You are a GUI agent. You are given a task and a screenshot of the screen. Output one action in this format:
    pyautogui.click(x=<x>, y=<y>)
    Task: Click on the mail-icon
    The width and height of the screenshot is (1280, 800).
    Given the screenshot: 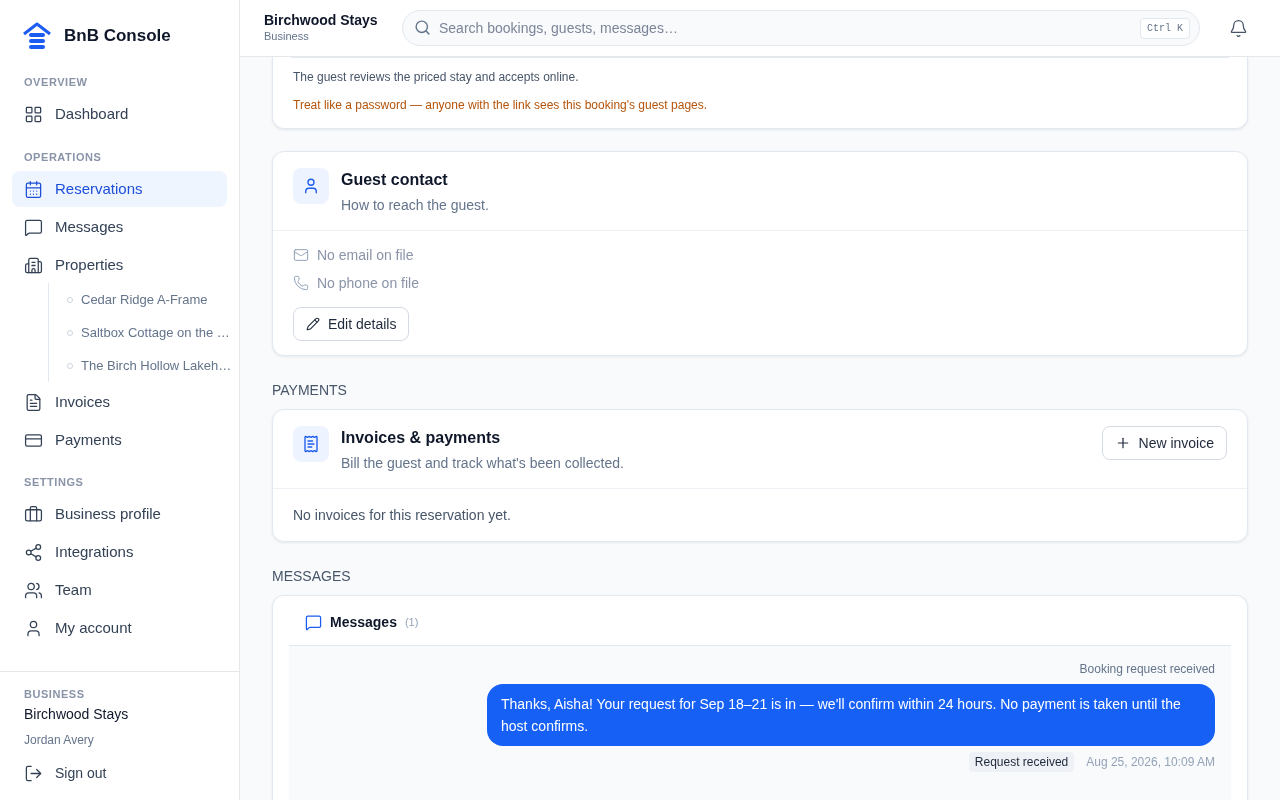 What is the action you would take?
    pyautogui.click(x=301, y=255)
    